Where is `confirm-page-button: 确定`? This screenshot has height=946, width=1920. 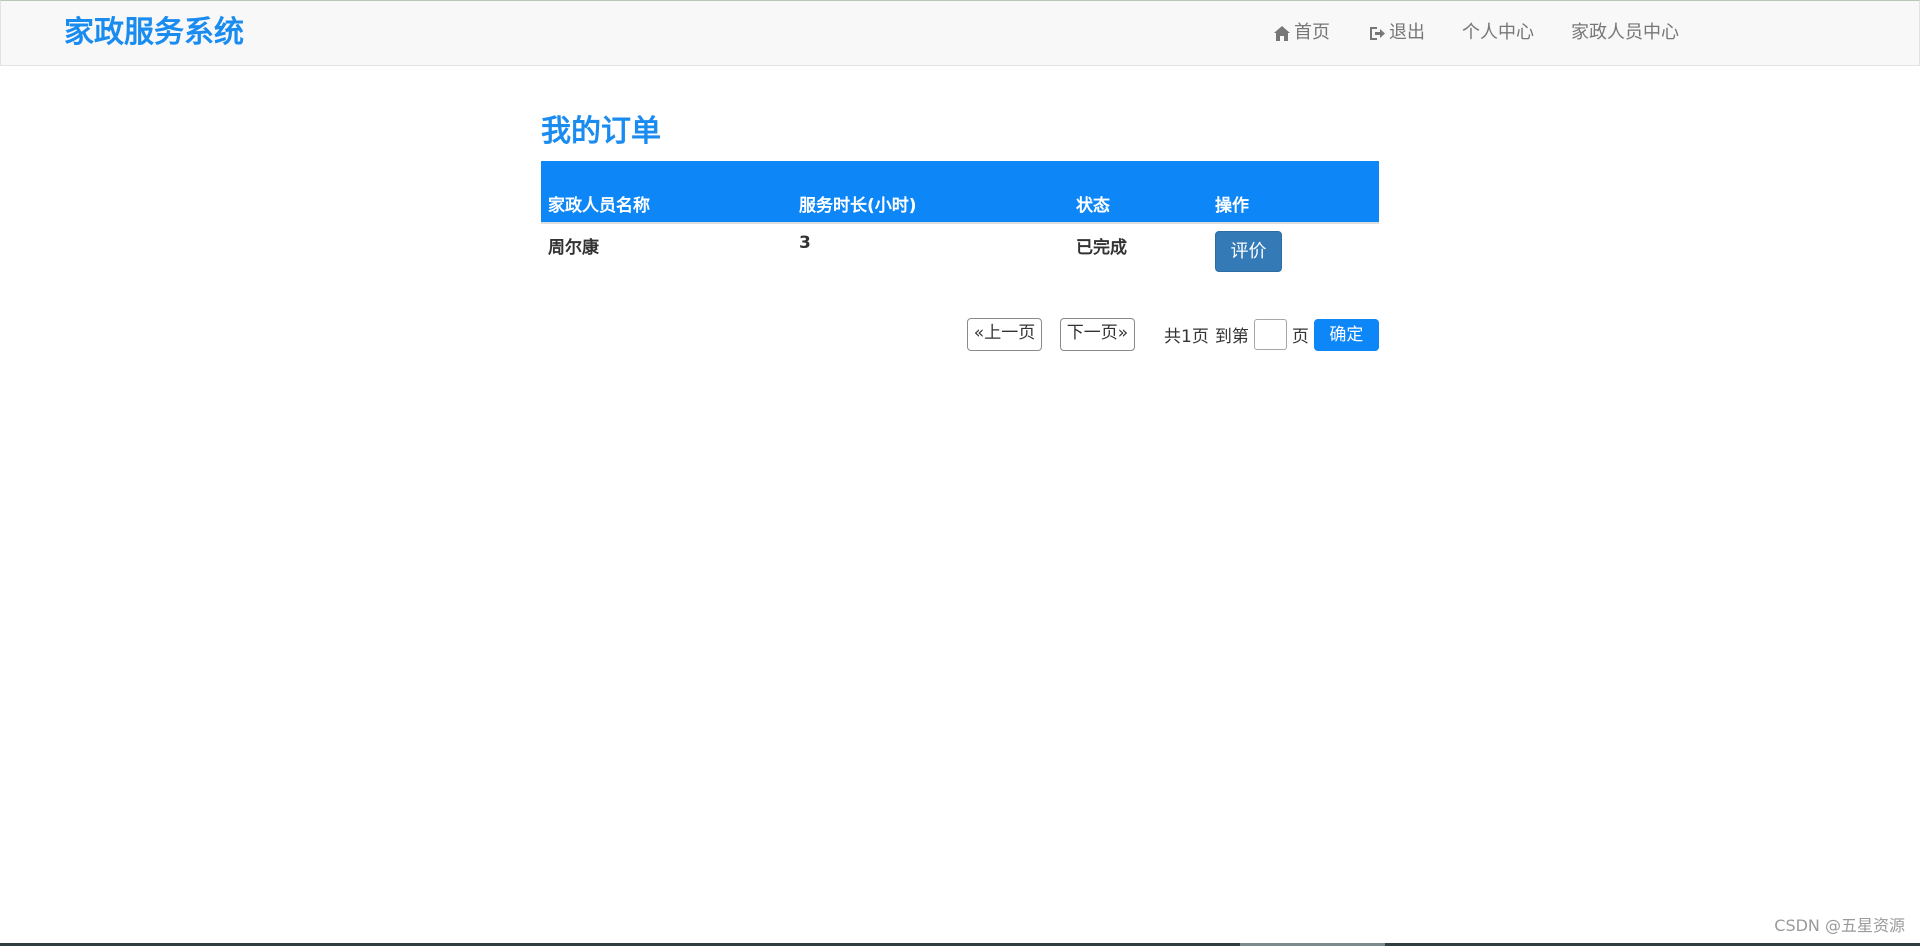 confirm-page-button: 确定 is located at coordinates (1346, 334).